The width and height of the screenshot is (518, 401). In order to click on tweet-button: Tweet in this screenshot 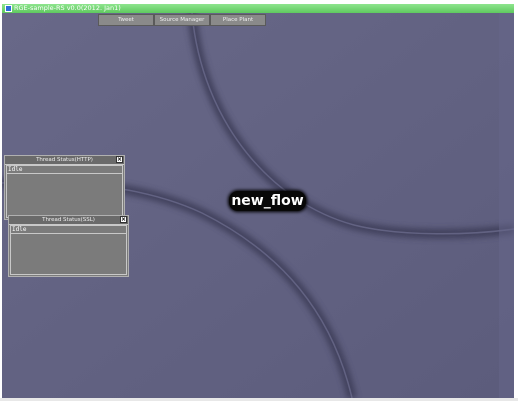, I will do `click(126, 20)`.